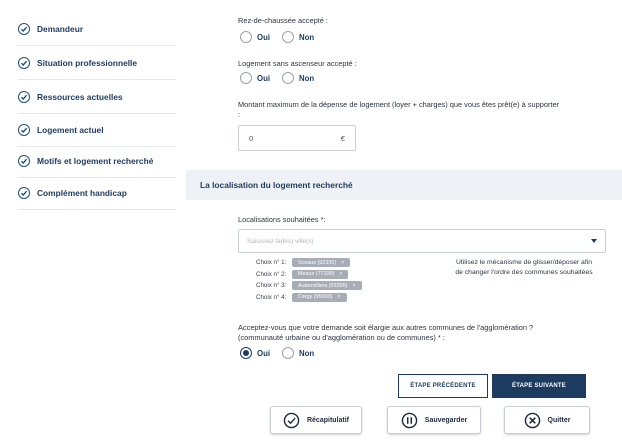 The width and height of the screenshot is (622, 443). I want to click on next-step-button: ÉTAPE SUIVANTE, so click(539, 386).